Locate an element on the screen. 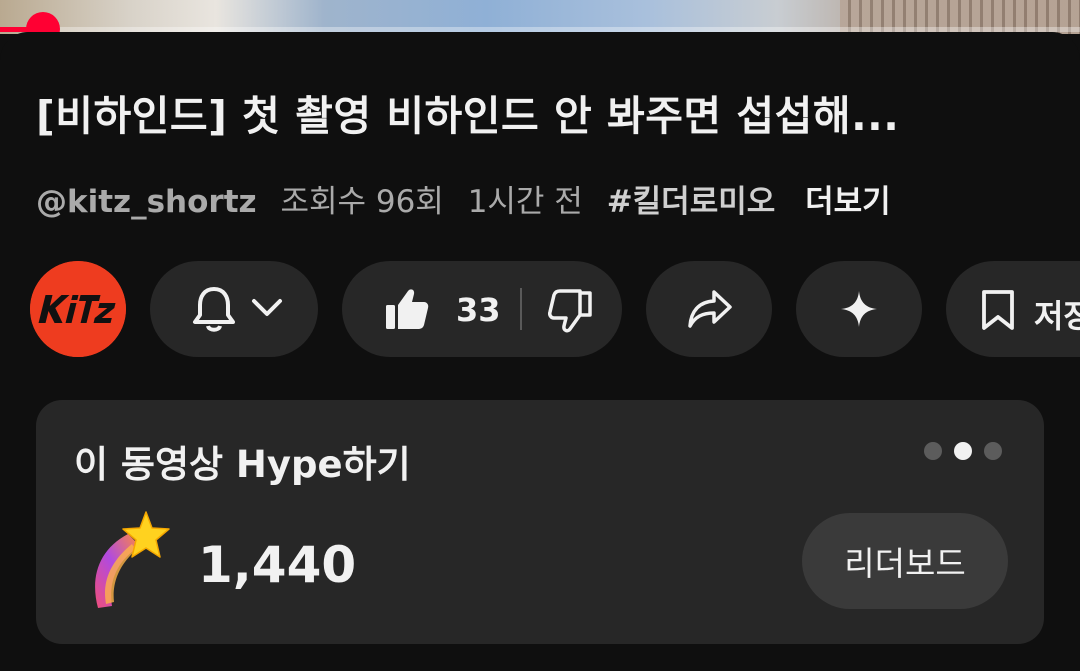 This screenshot has height=671, width=1080. like-divider is located at coordinates (521, 309).